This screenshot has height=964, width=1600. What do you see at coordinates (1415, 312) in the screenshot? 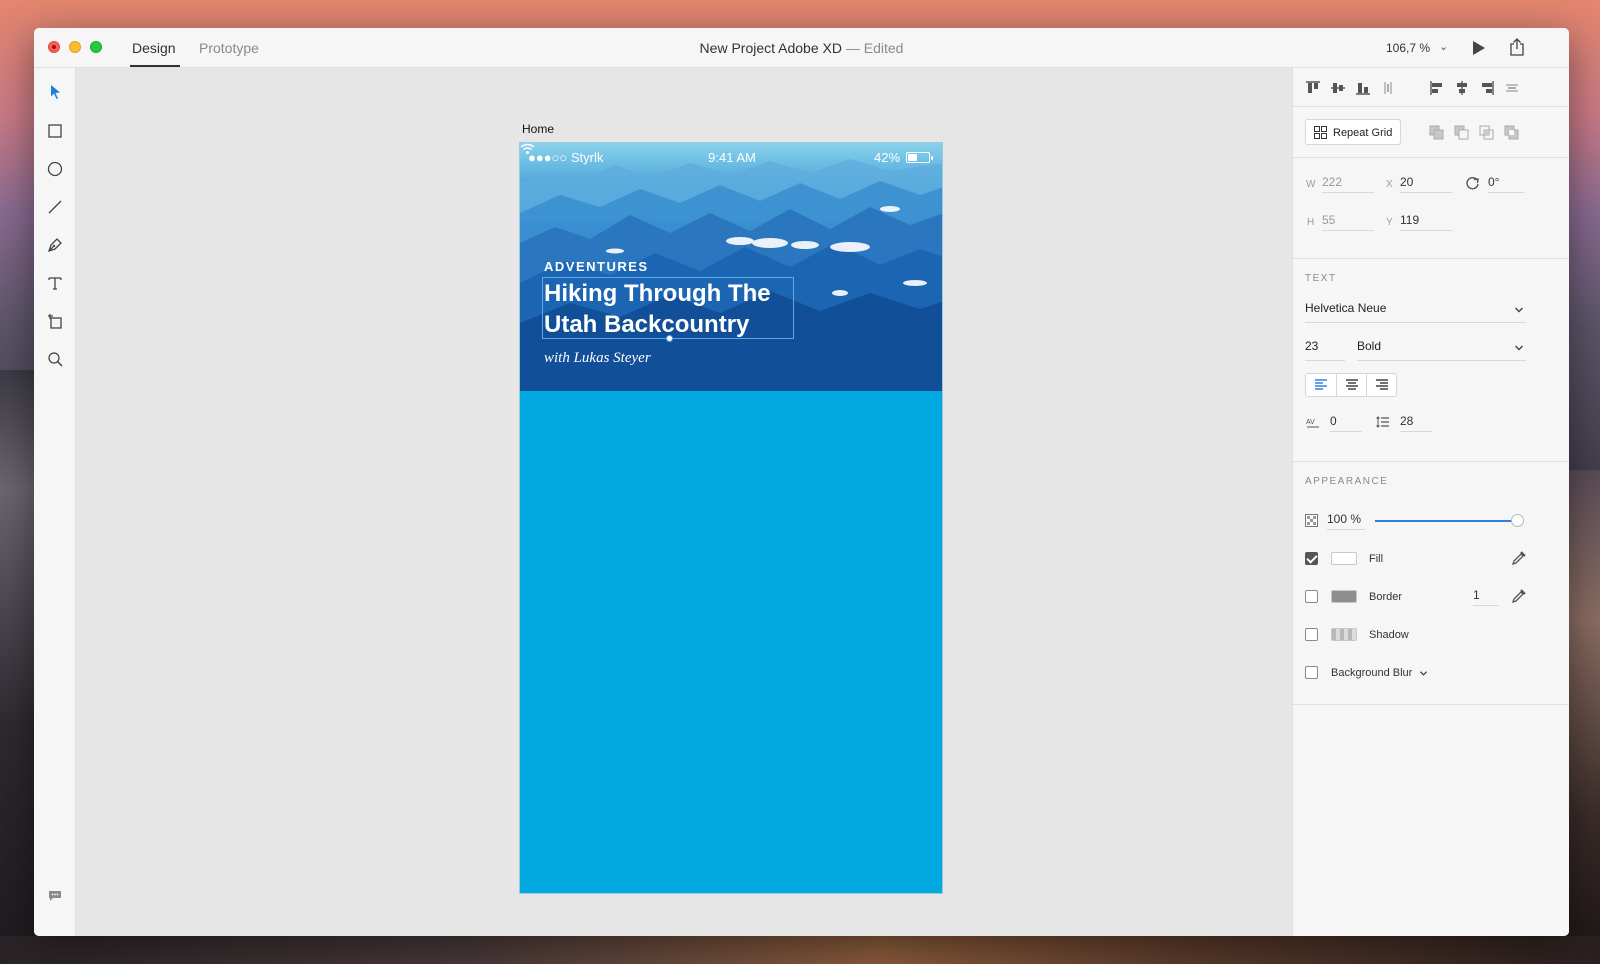
I see `font-family-dropdown: Helvetica Neue` at bounding box center [1415, 312].